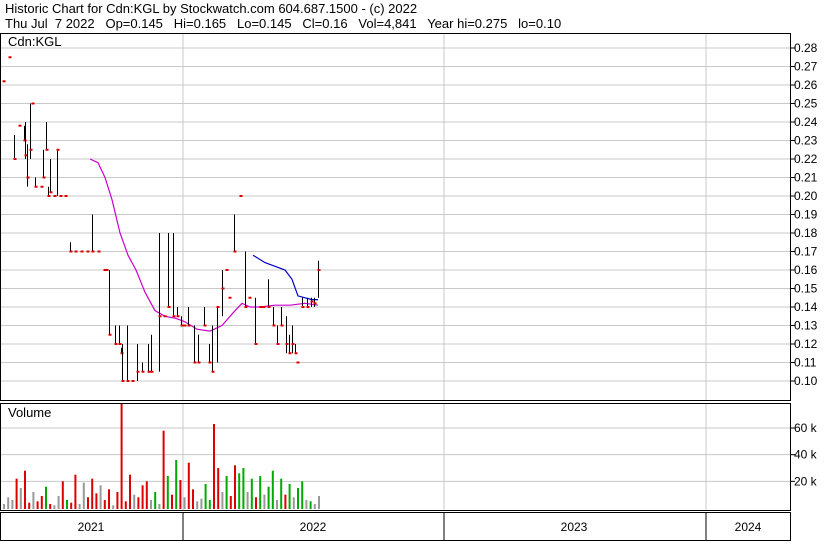 The height and width of the screenshot is (543, 830). I want to click on price-panel-title: Cdn:KGL, so click(34, 41).